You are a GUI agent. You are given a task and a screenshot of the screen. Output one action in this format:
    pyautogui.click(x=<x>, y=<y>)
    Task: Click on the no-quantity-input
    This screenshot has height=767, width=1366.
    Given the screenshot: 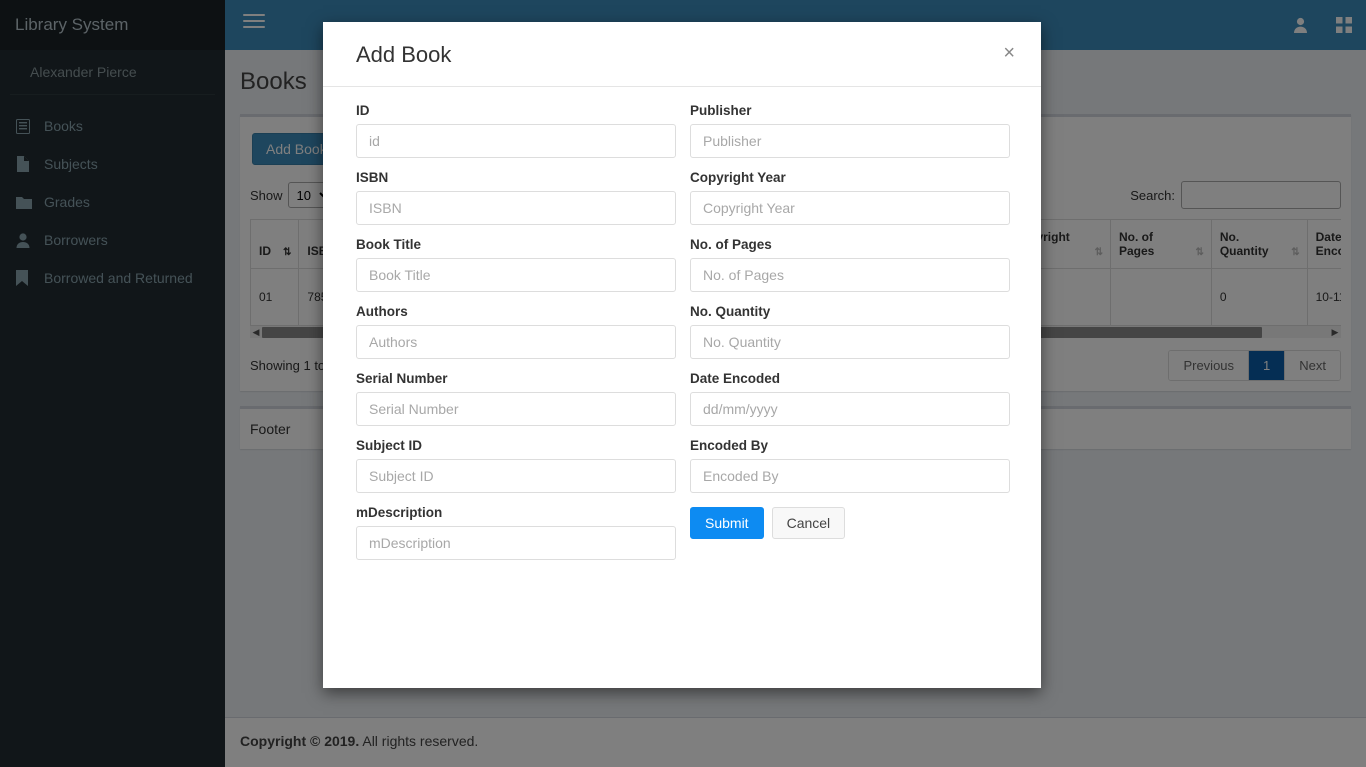 What is the action you would take?
    pyautogui.click(x=850, y=342)
    